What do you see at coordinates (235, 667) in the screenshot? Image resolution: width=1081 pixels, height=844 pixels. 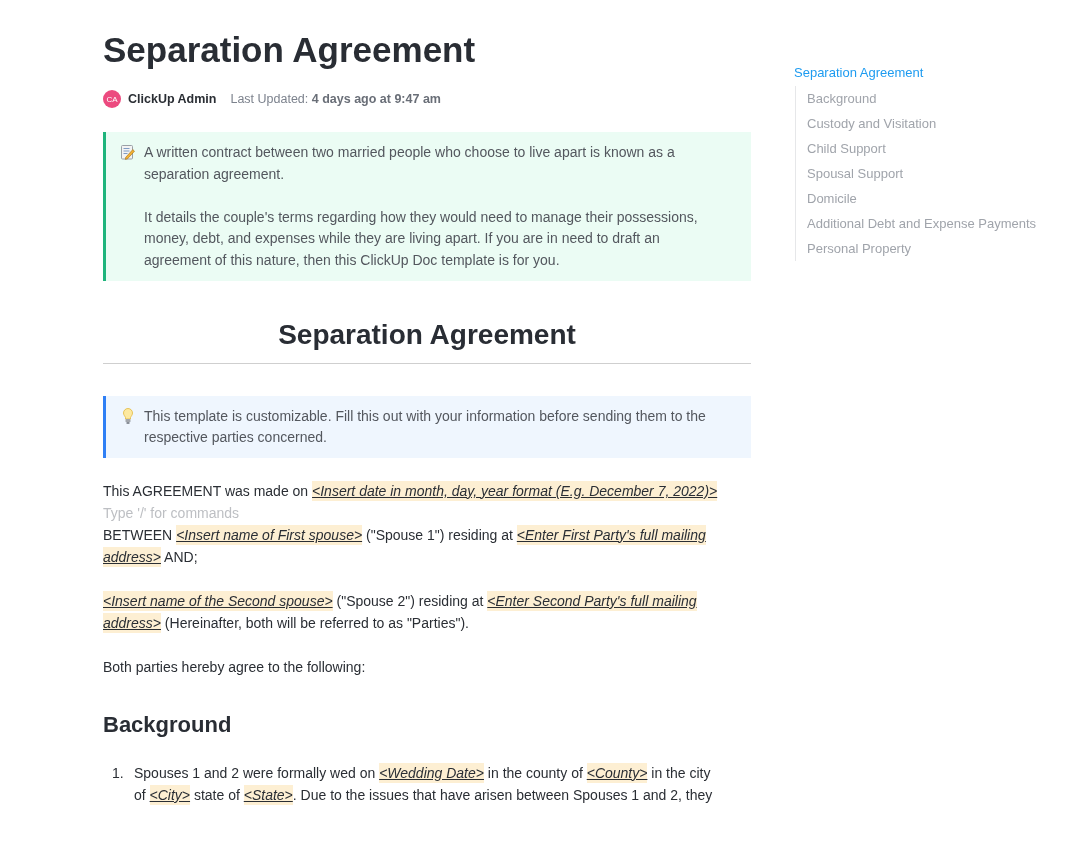 I see `agreement-paragraph: Both parties hereby agree to the following:` at bounding box center [235, 667].